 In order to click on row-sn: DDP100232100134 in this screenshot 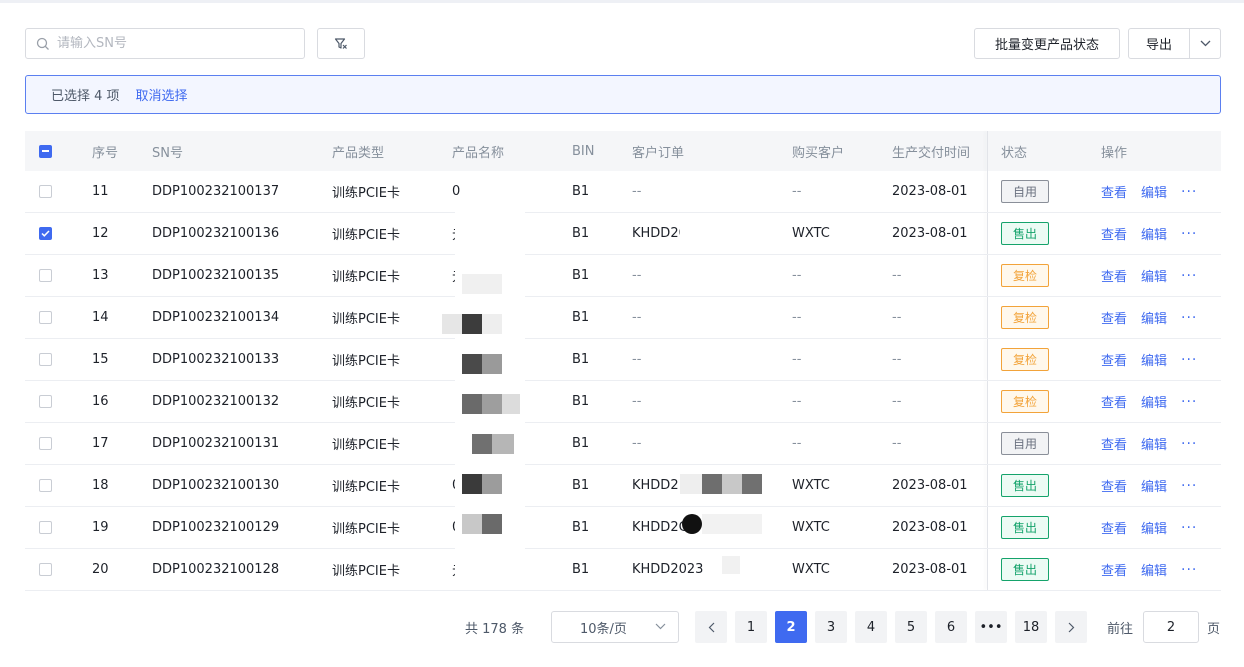, I will do `click(216, 317)`.